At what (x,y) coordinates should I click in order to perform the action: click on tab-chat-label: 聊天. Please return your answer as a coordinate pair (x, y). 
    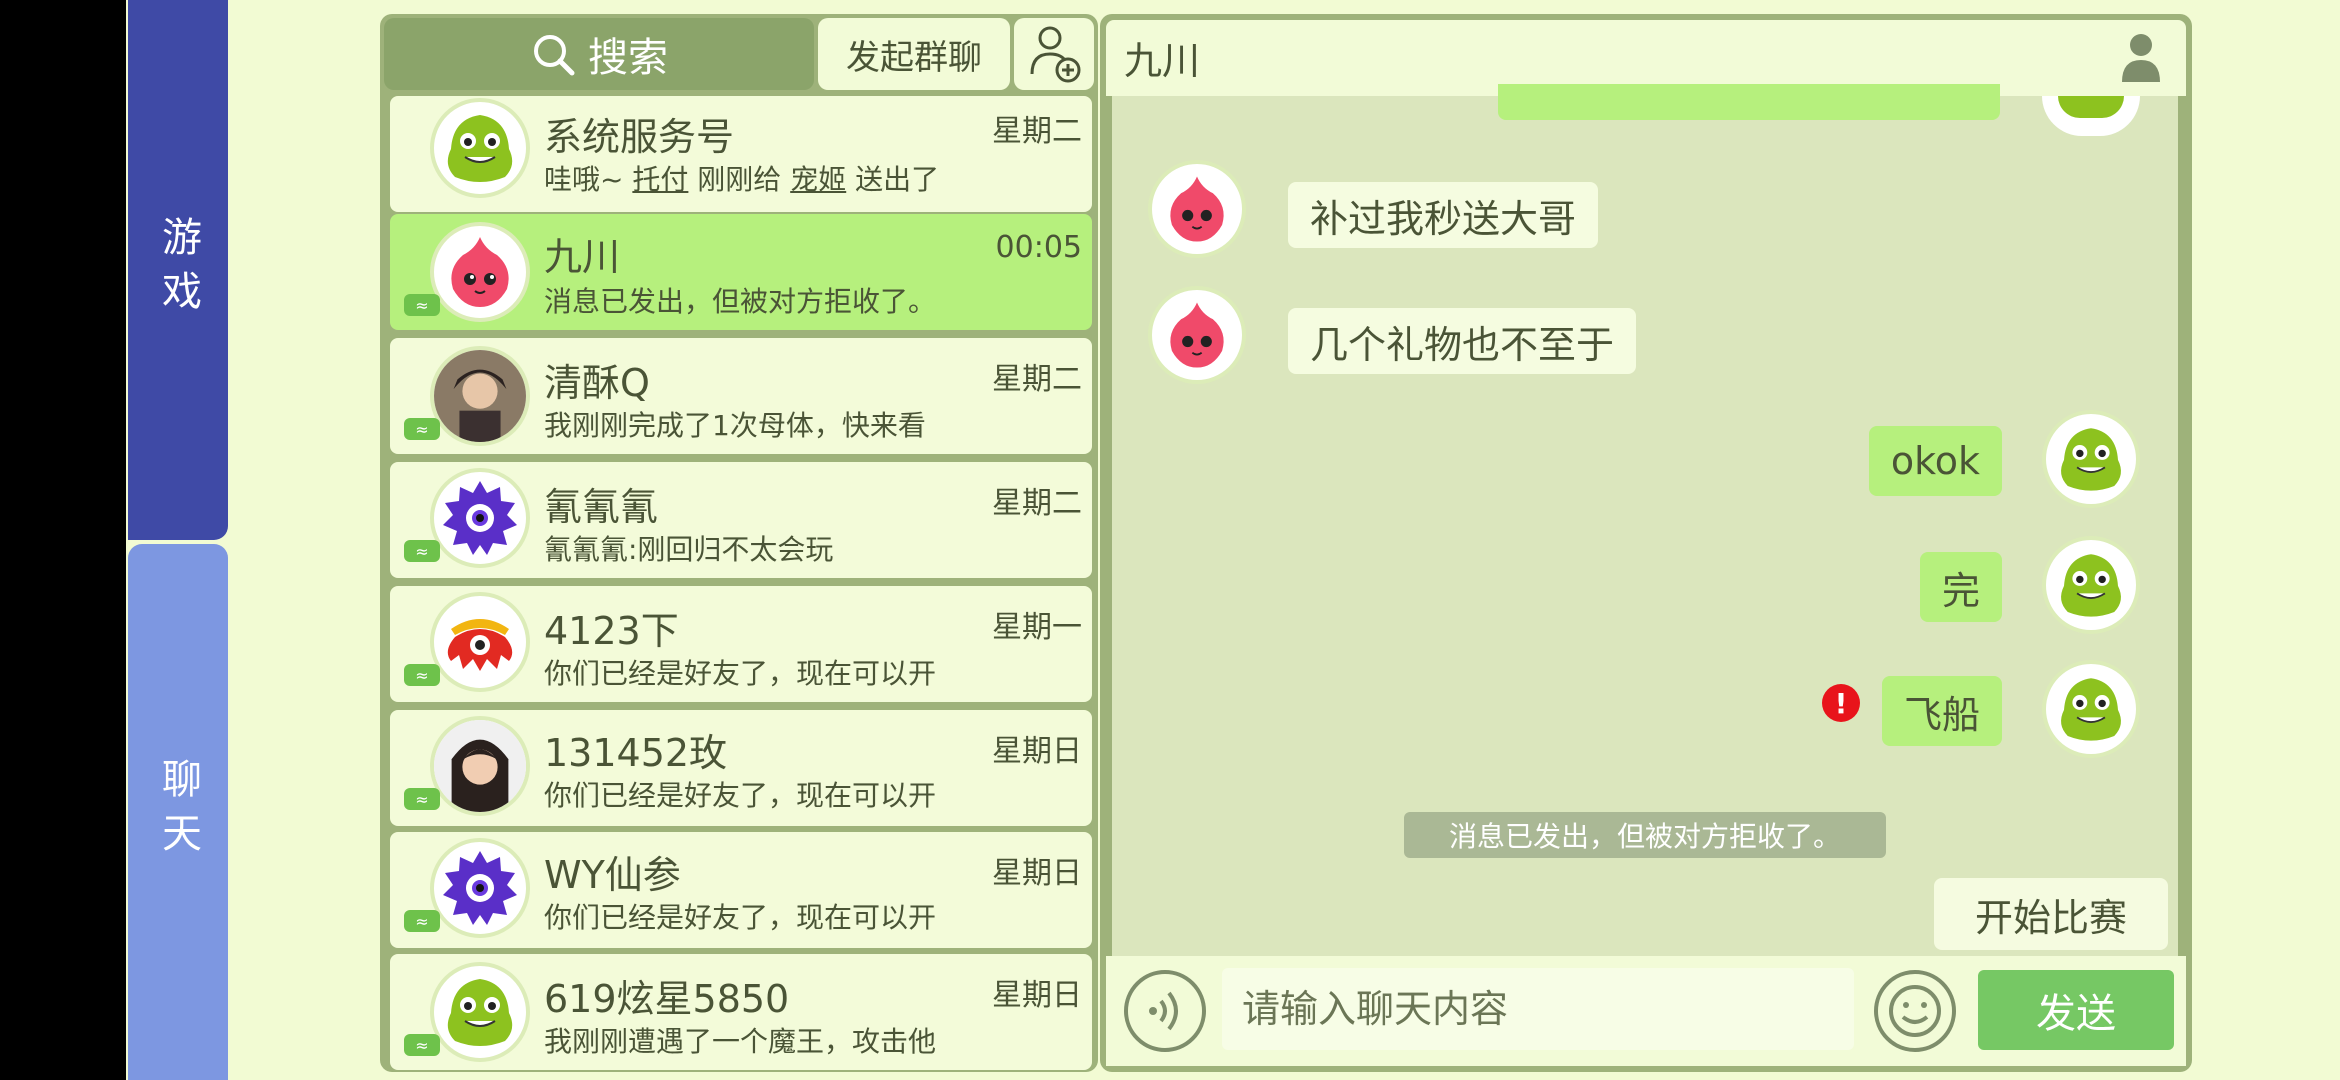
    Looking at the image, I should click on (178, 812).